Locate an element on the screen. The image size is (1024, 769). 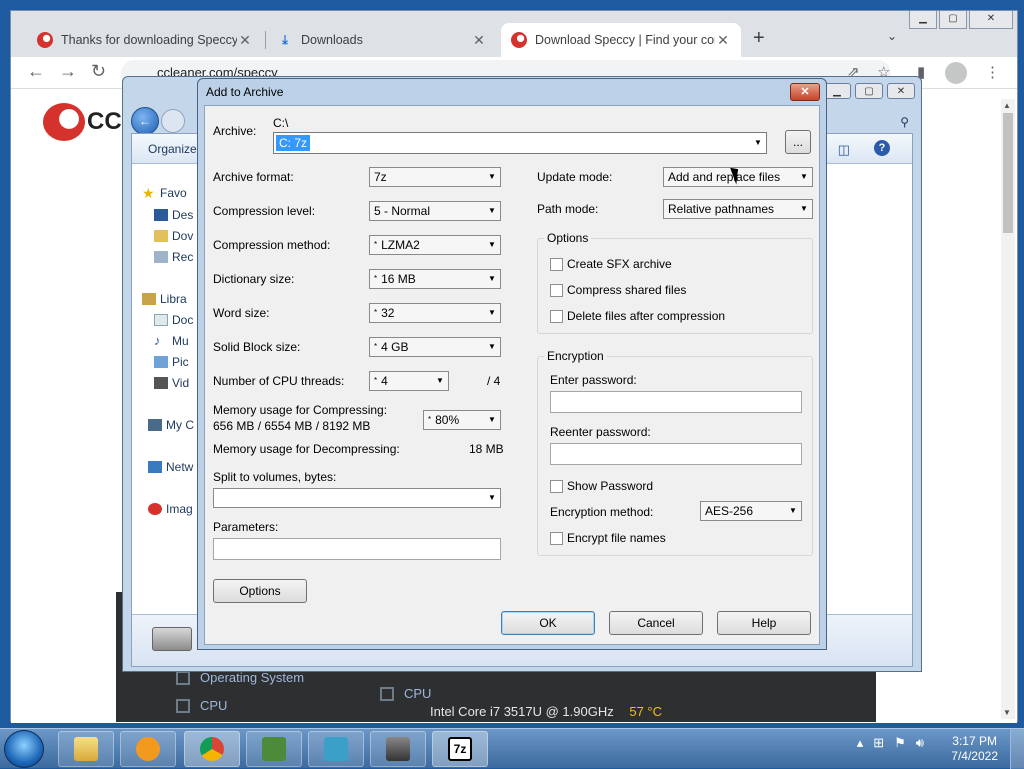
help-button: Help is located at coordinates (764, 623).